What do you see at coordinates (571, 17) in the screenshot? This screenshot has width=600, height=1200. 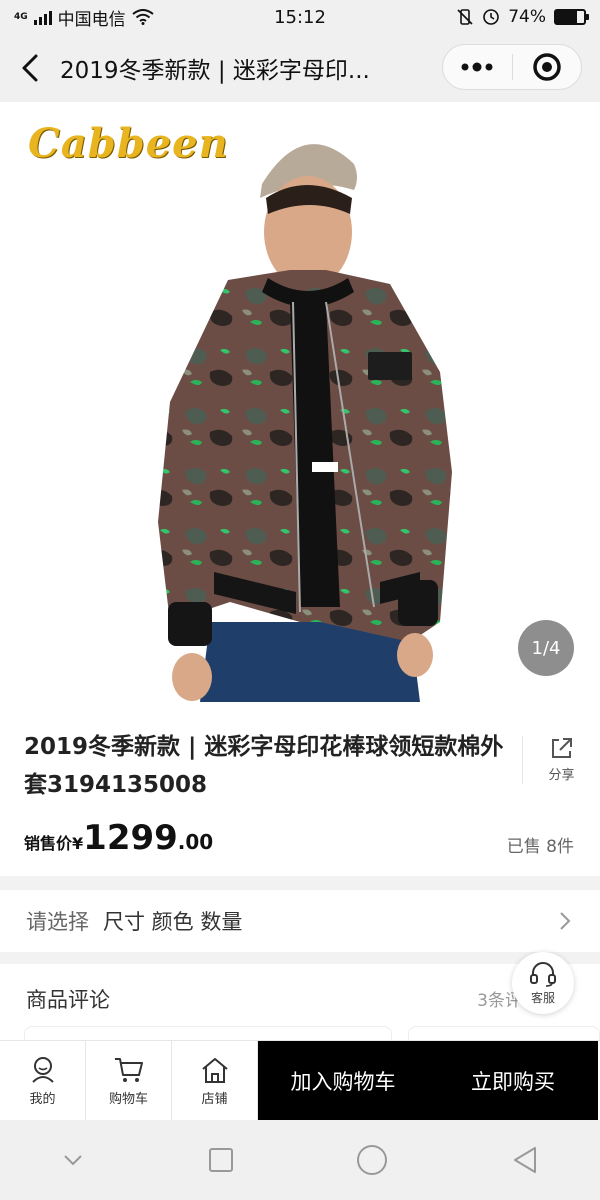 I see `battery-icon` at bounding box center [571, 17].